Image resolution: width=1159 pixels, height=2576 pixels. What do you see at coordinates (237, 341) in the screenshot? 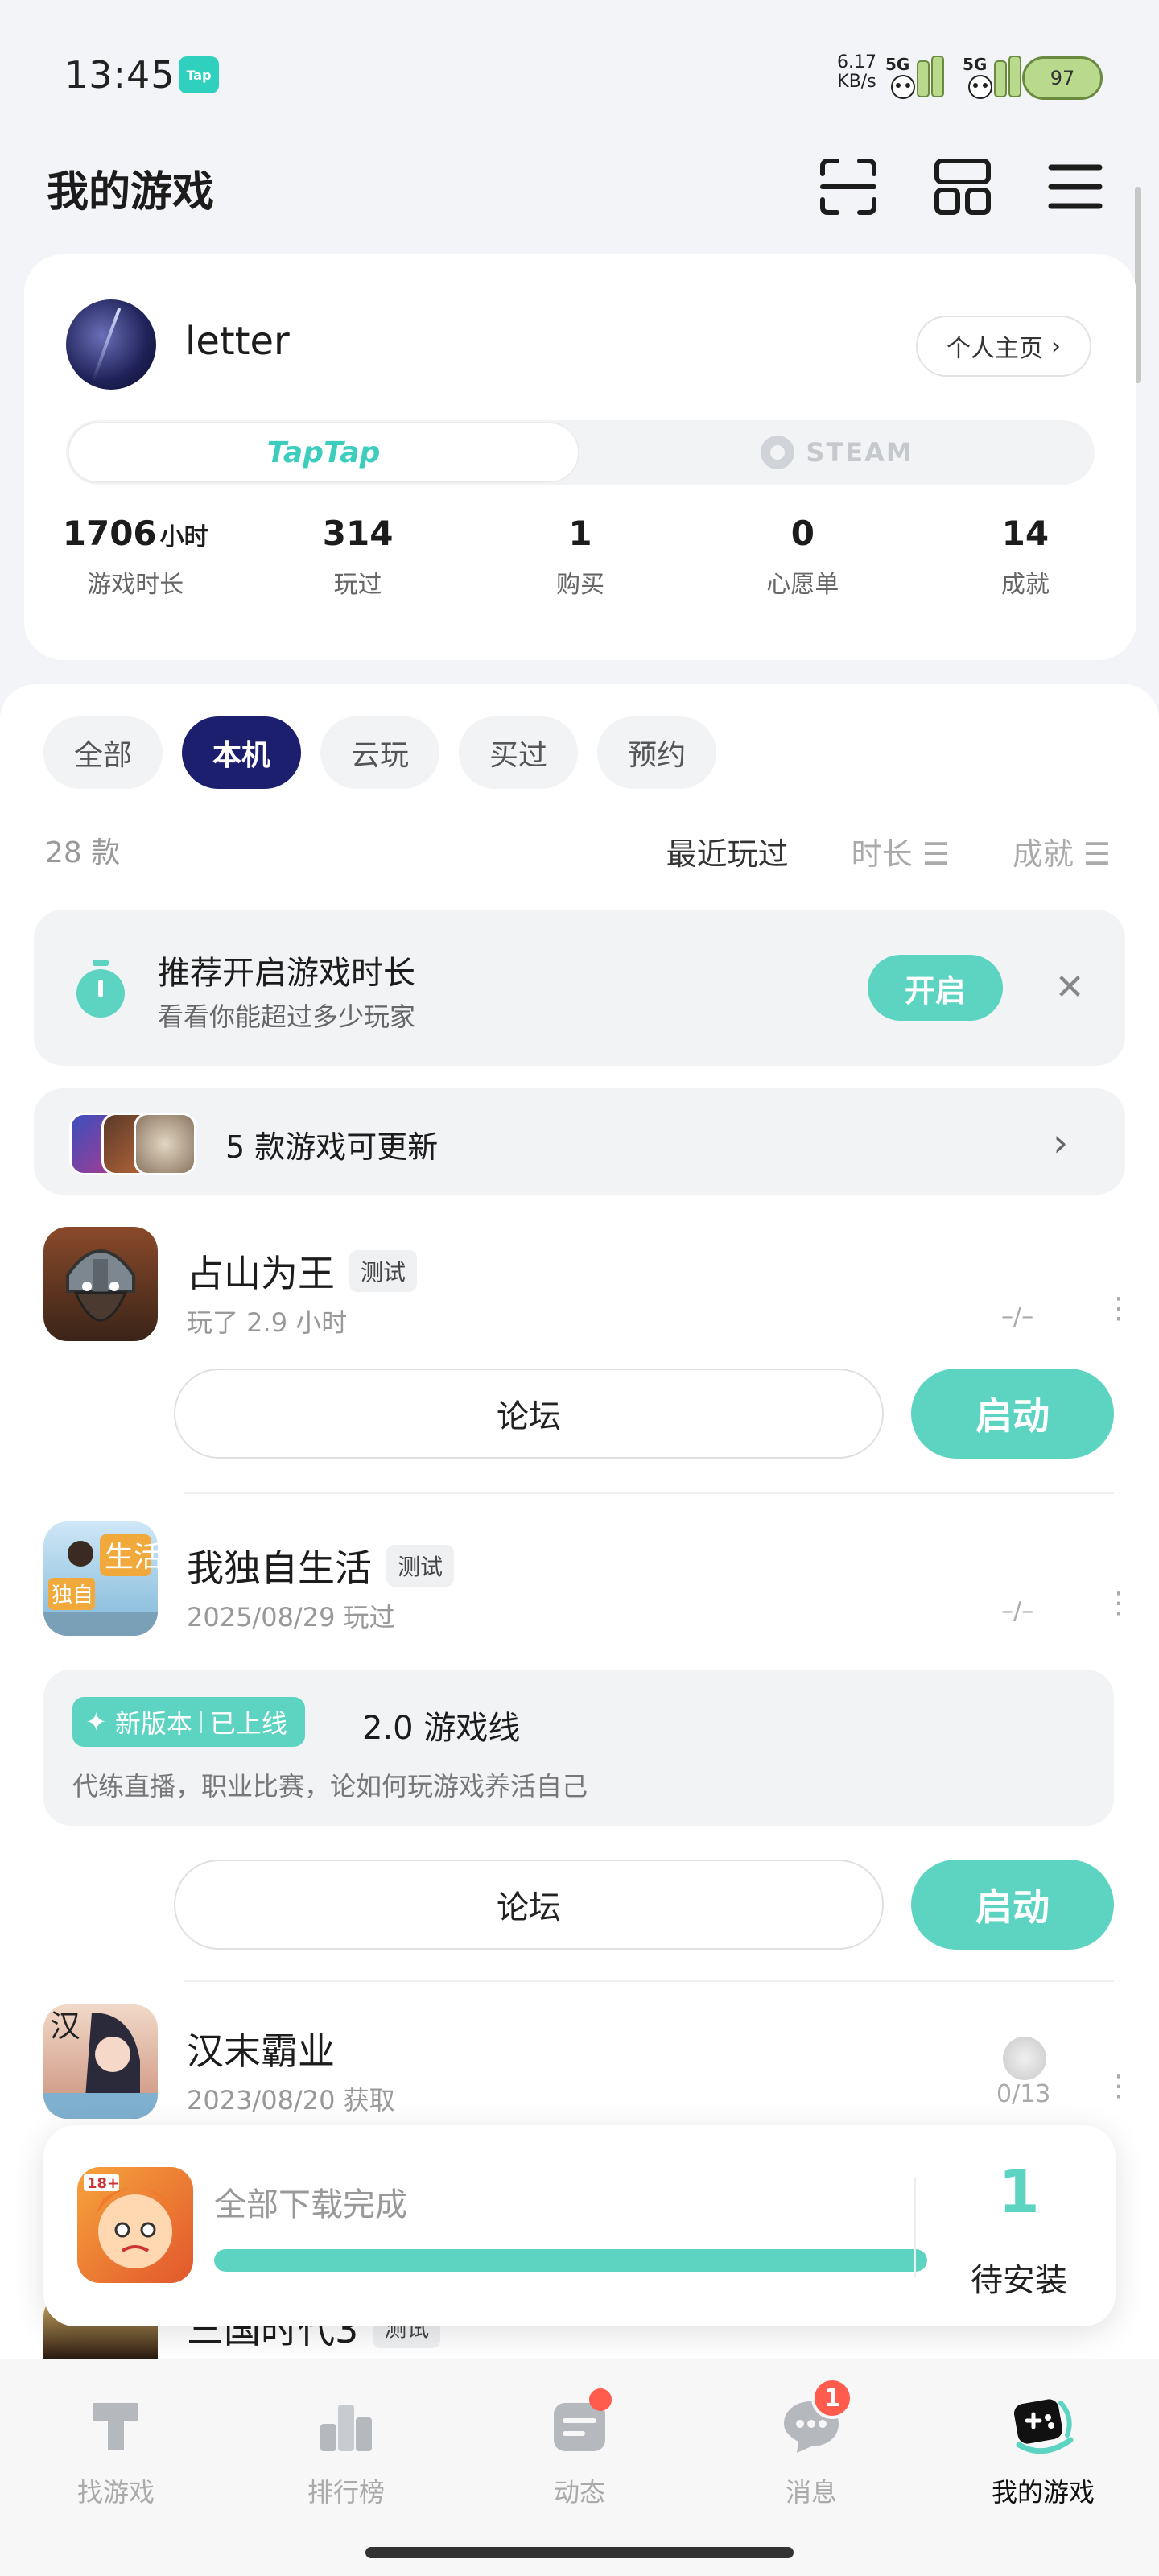
I see `username: letter` at bounding box center [237, 341].